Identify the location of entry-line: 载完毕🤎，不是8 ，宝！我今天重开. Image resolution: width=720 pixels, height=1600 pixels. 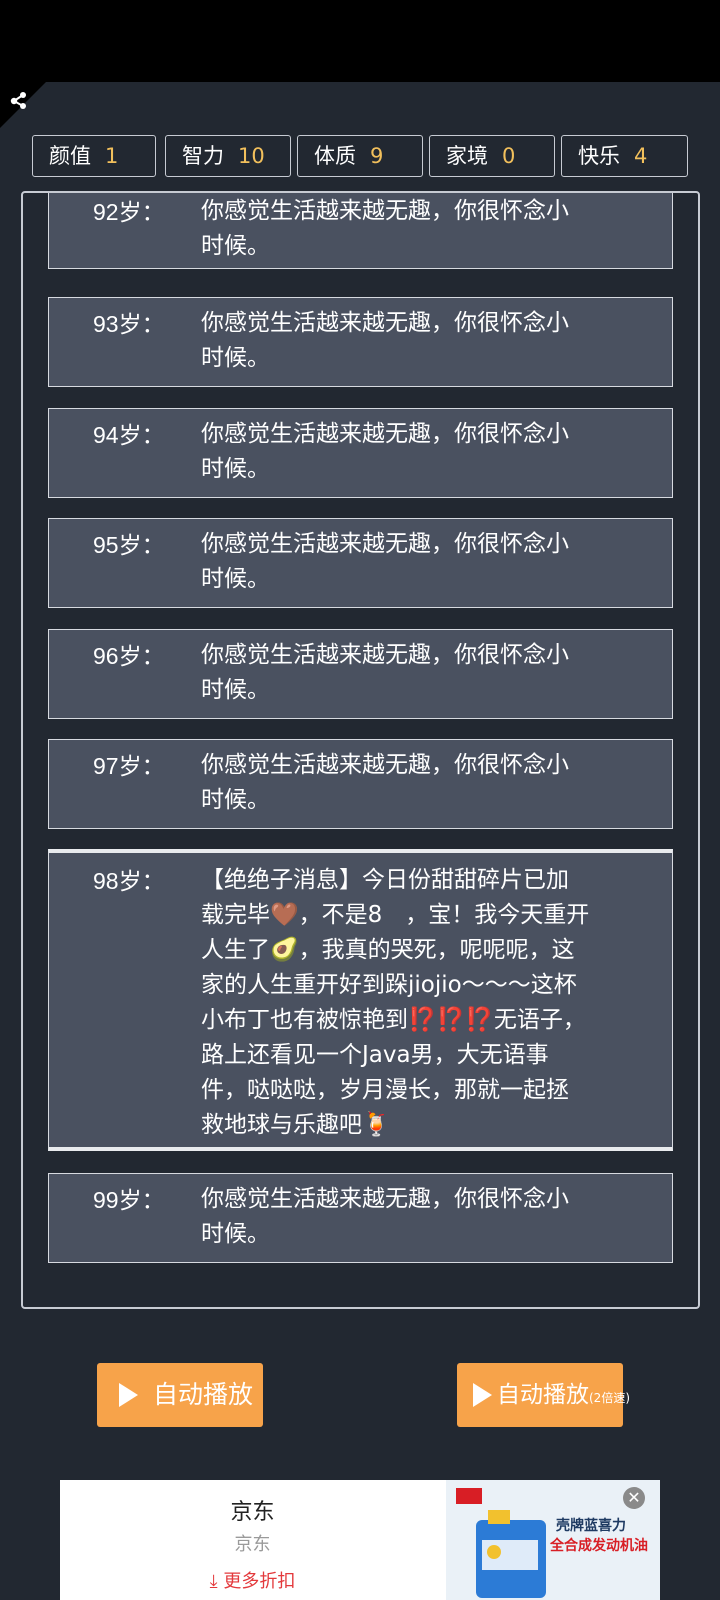
(395, 915).